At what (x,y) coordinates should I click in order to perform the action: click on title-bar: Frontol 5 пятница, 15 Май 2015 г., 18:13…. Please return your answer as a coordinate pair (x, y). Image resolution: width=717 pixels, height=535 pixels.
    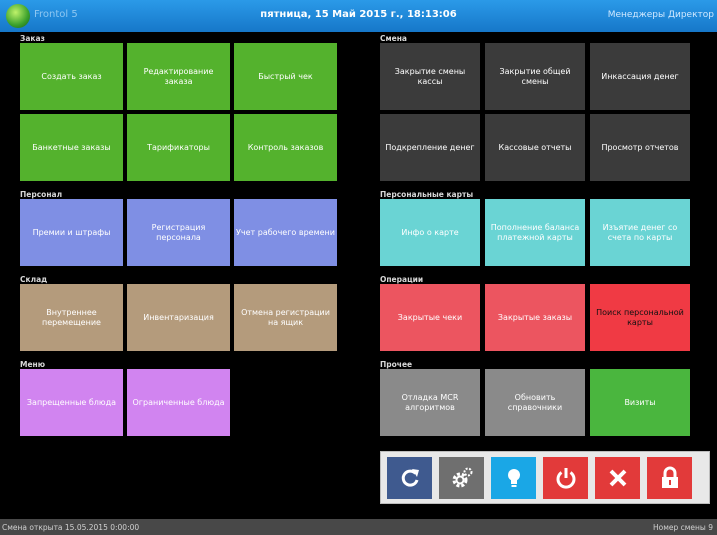
    Looking at the image, I should click on (358, 16).